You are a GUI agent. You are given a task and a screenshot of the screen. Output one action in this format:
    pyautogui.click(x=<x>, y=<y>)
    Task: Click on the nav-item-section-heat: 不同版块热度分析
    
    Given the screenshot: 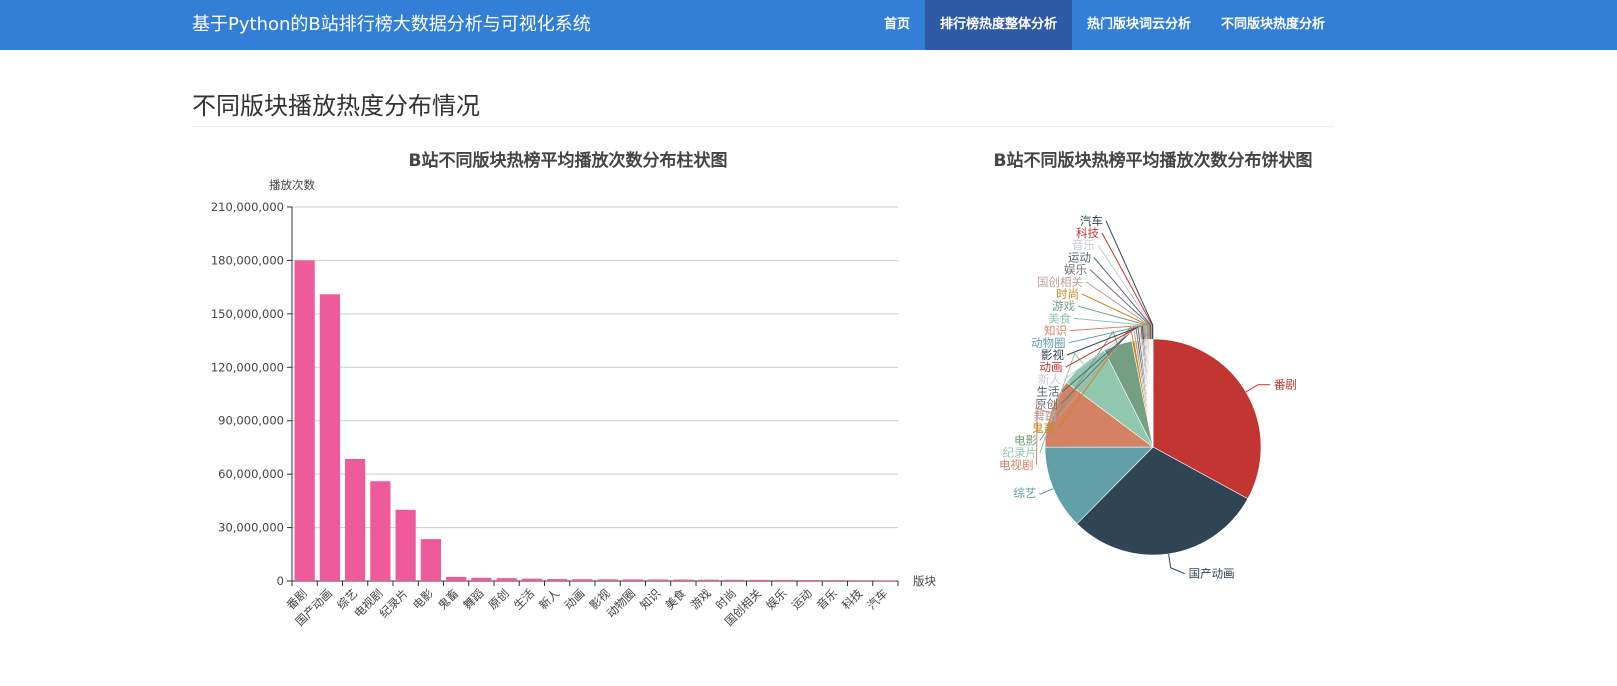 What is the action you would take?
    pyautogui.click(x=1273, y=25)
    